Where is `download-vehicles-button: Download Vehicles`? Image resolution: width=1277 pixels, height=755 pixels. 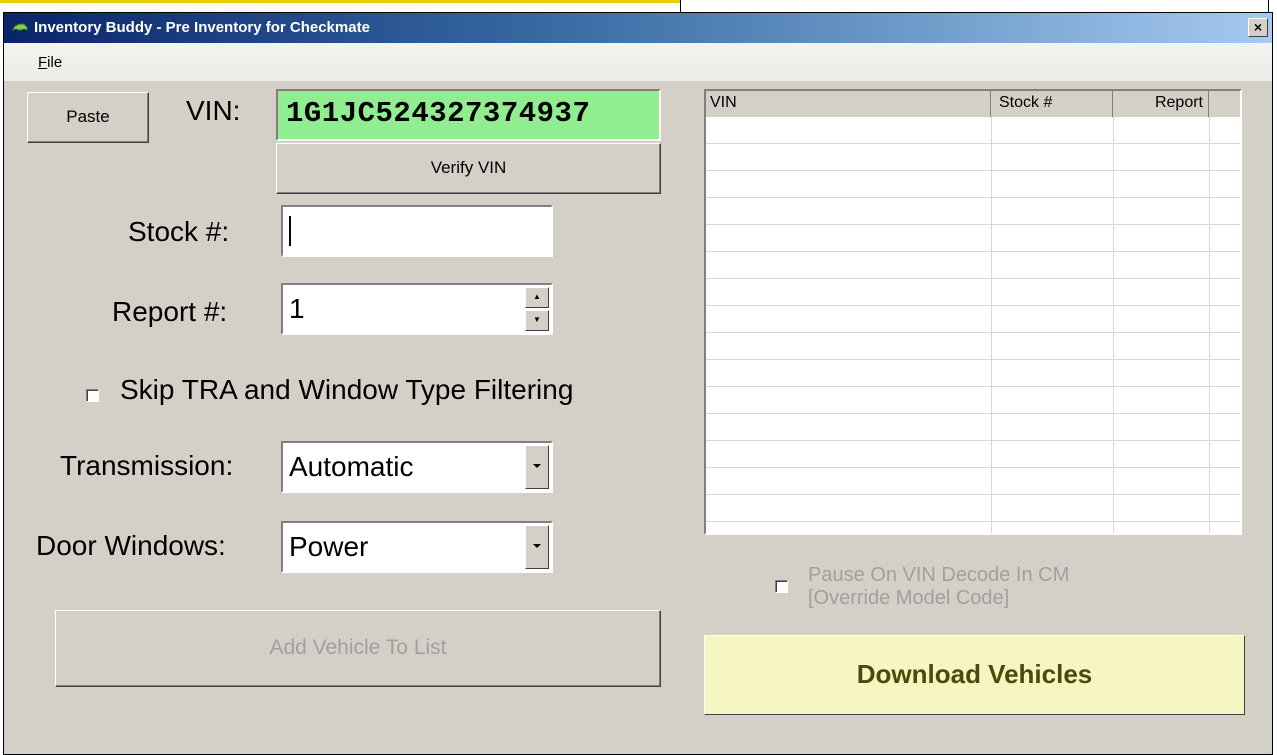
download-vehicles-button: Download Vehicles is located at coordinates (974, 675).